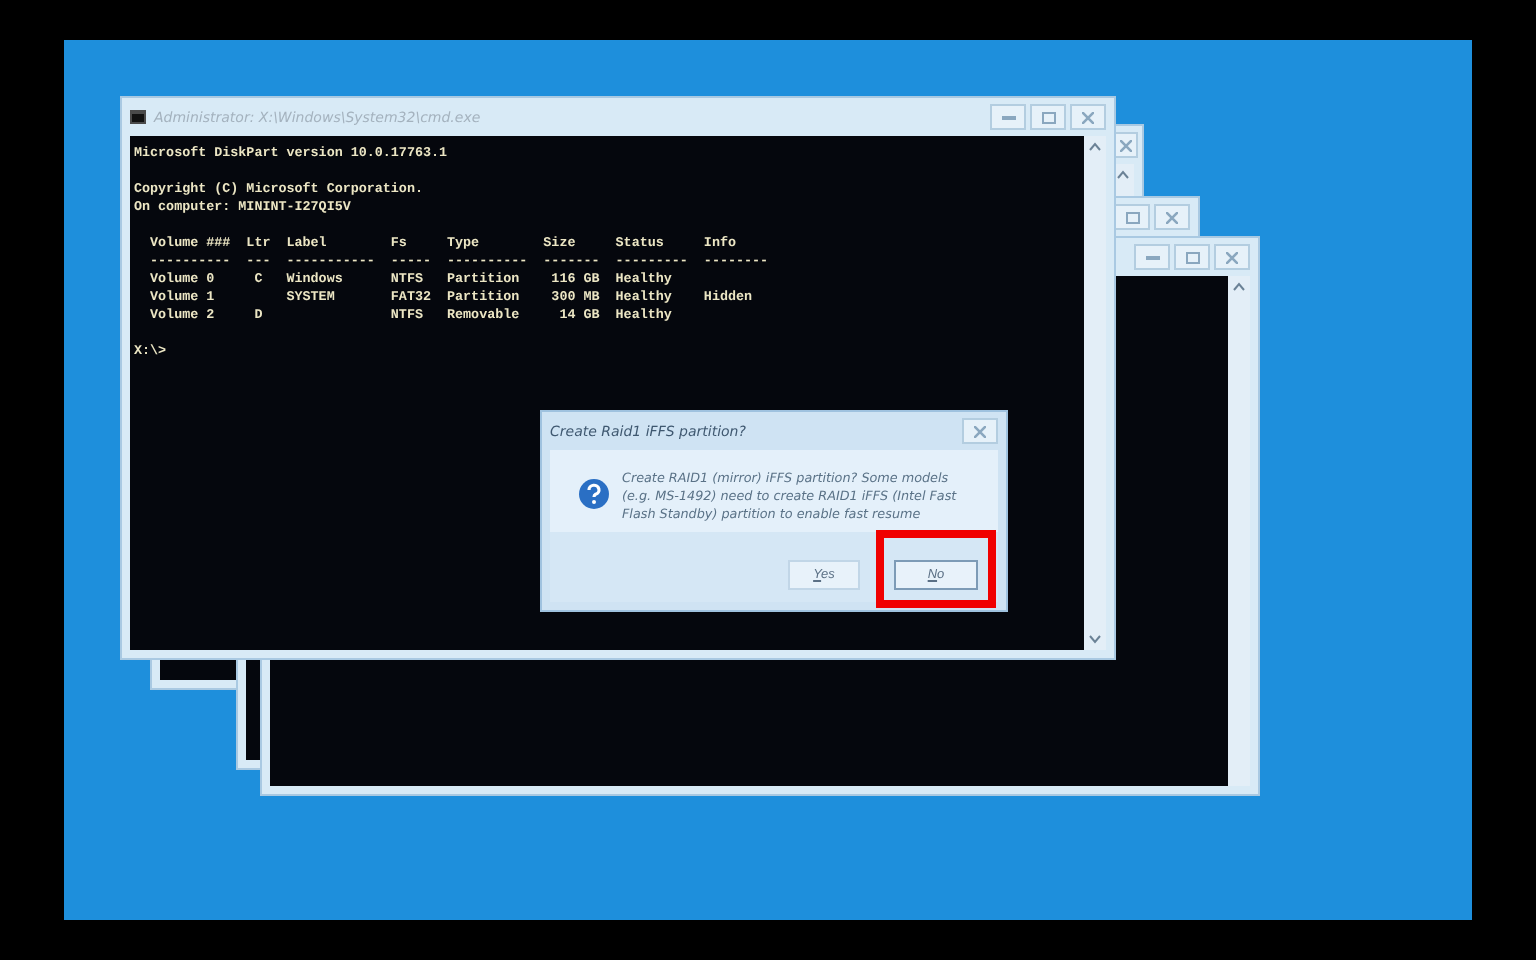 The width and height of the screenshot is (1536, 960). Describe the element at coordinates (138, 117) in the screenshot. I see `console-icon` at that location.